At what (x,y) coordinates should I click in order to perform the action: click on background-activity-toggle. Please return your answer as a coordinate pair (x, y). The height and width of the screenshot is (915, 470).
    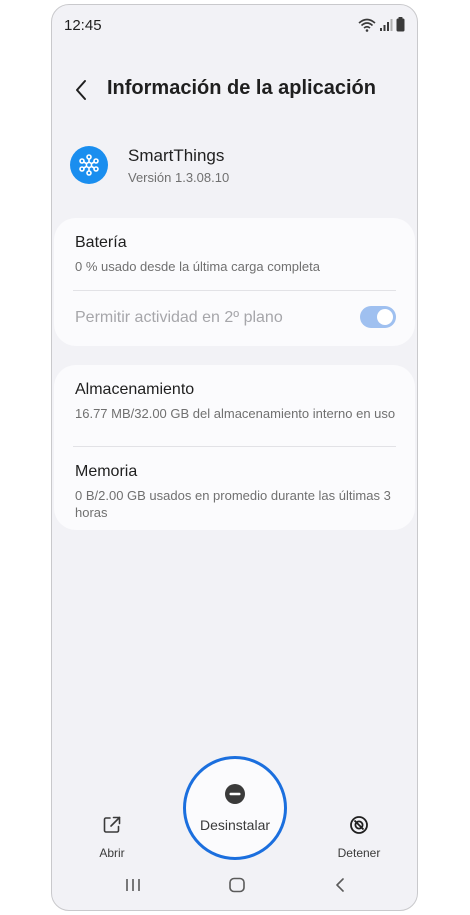
    Looking at the image, I should click on (378, 317).